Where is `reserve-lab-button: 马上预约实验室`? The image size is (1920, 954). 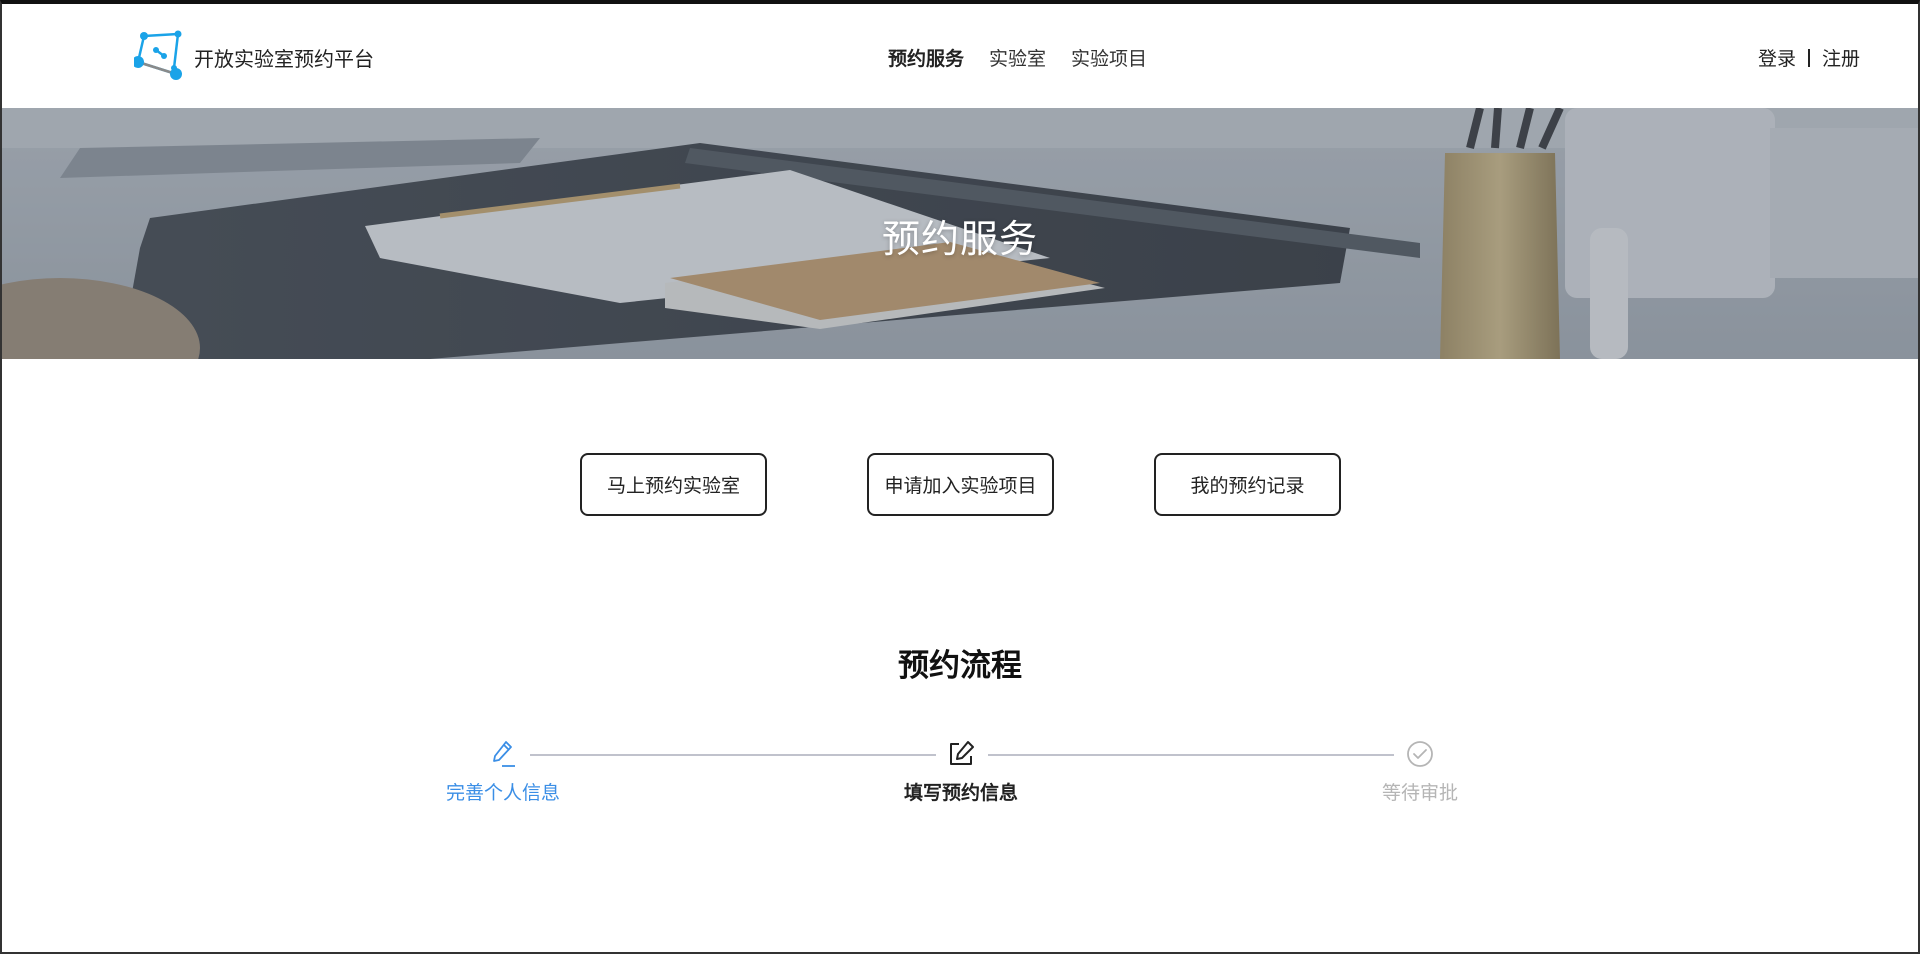
reserve-lab-button: 马上预约实验室 is located at coordinates (673, 484).